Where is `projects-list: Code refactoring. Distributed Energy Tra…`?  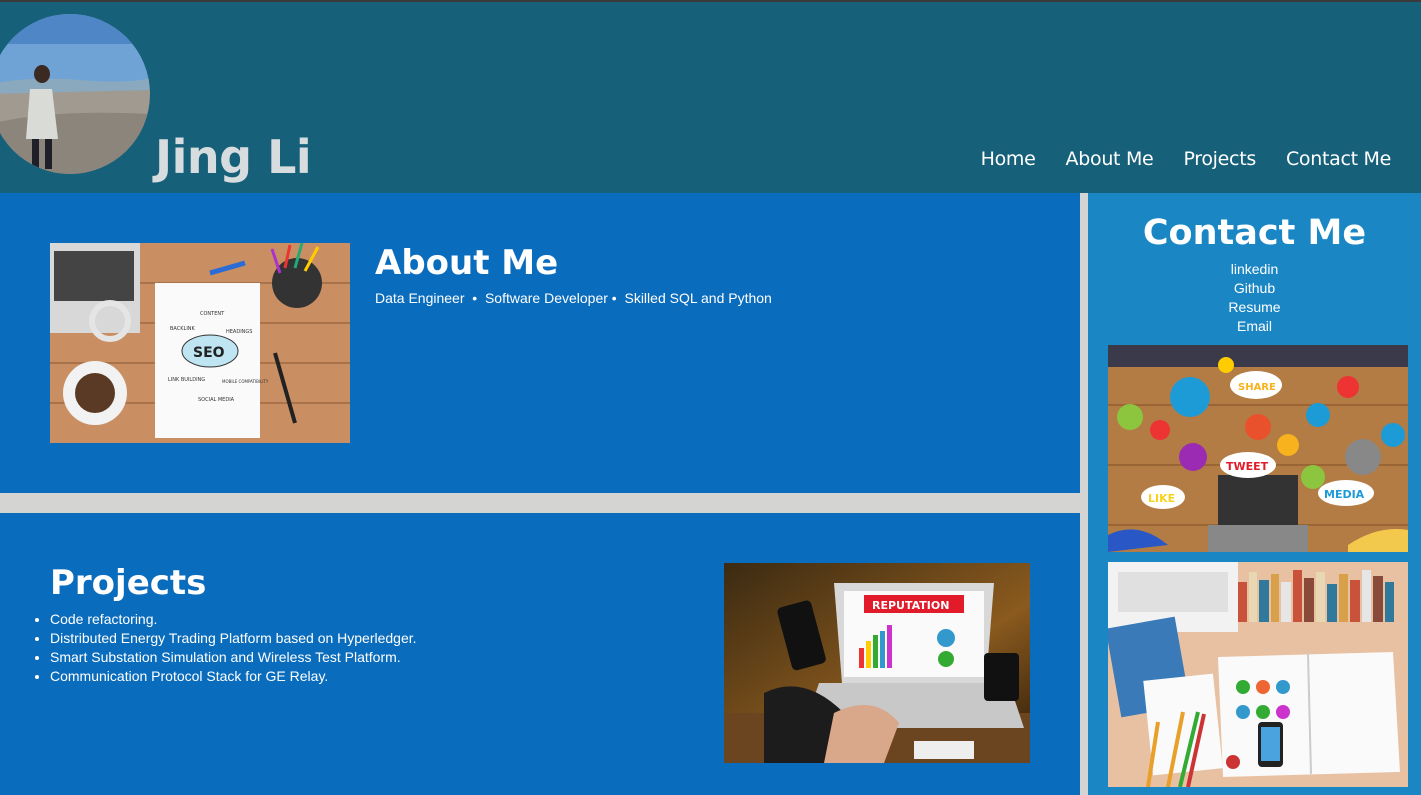 projects-list: Code refactoring. Distributed Energy Tra… is located at coordinates (233, 648).